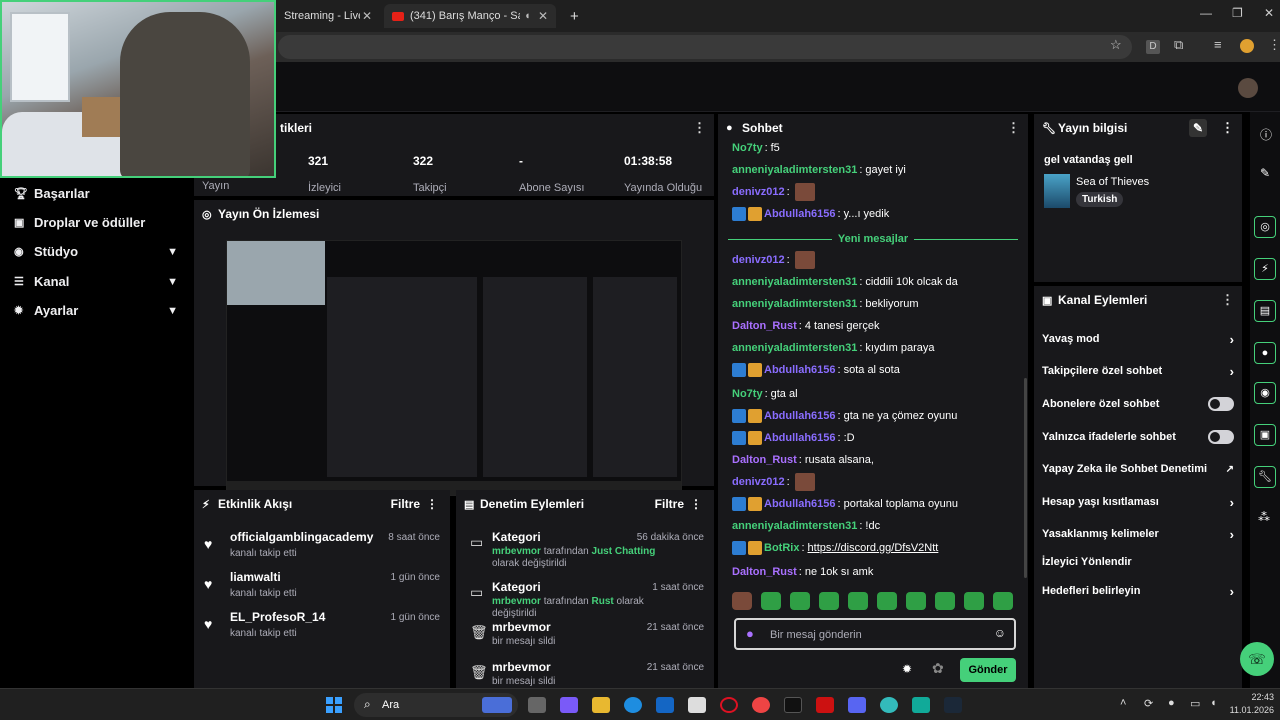 The height and width of the screenshot is (720, 1280). I want to click on wrench-icon: 🔧︎, so click(1265, 477).